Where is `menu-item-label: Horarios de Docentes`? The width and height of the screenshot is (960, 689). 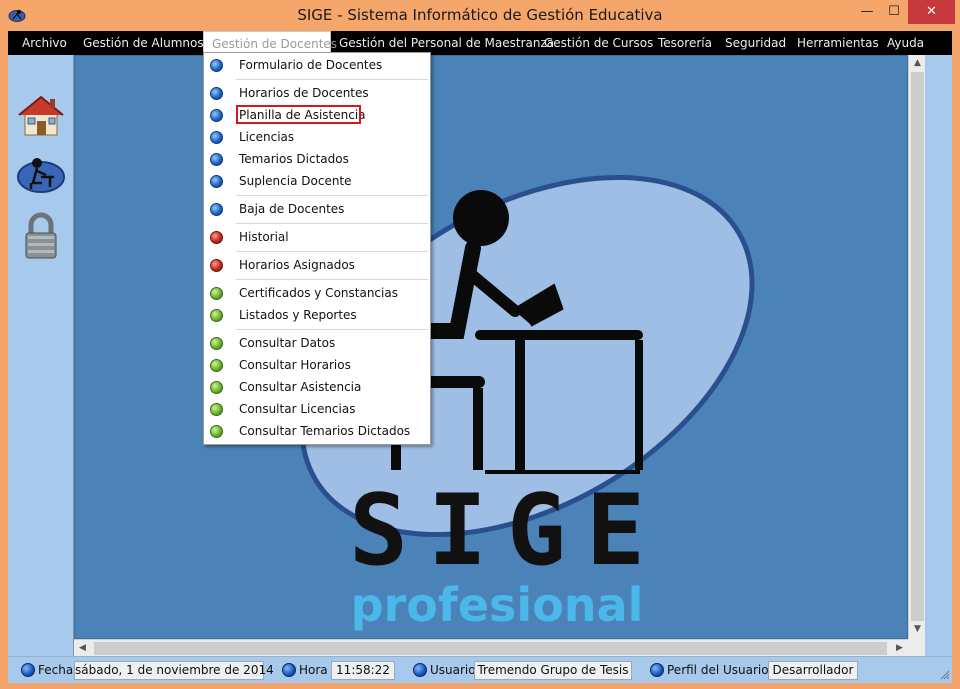 menu-item-label: Horarios de Docentes is located at coordinates (304, 93).